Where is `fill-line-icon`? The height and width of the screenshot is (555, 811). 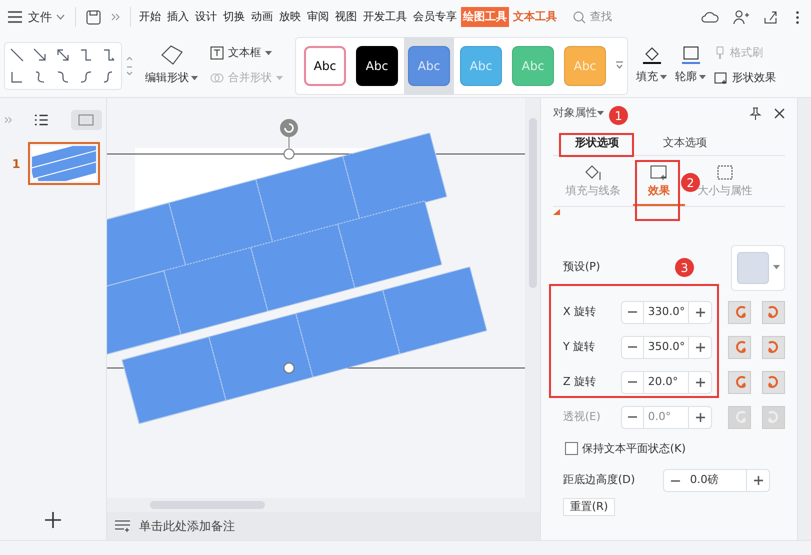
fill-line-icon is located at coordinates (593, 172).